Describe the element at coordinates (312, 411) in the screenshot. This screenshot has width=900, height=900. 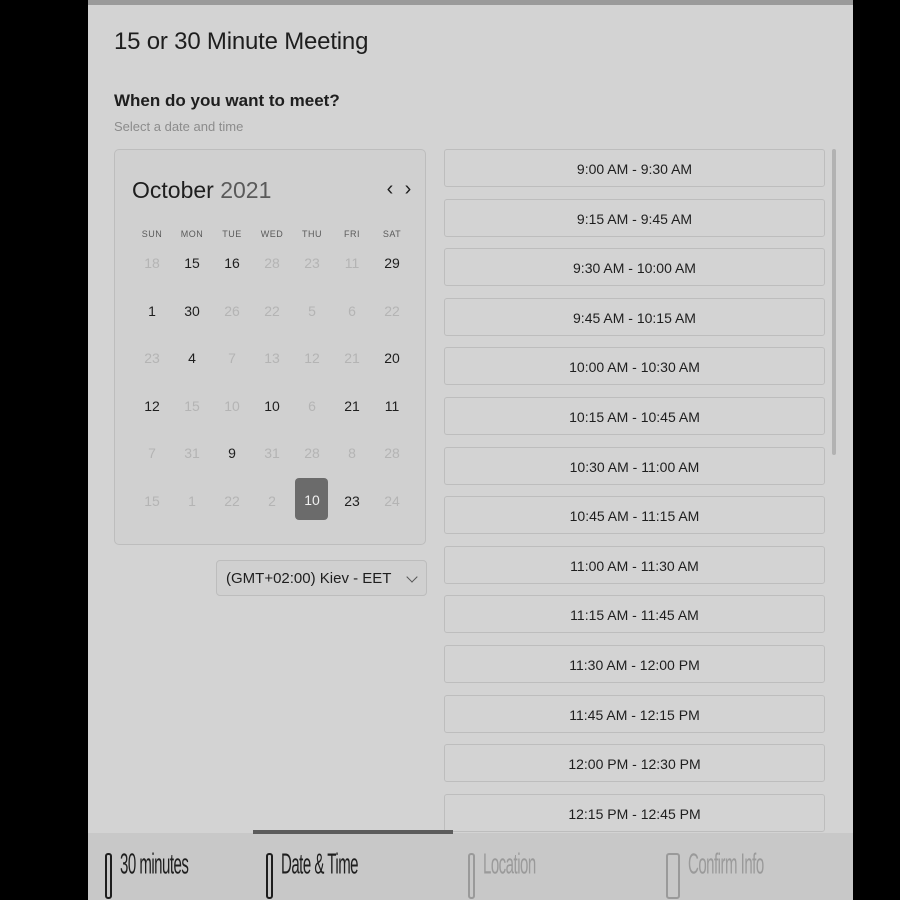
I see `calendar-day: 6` at that location.